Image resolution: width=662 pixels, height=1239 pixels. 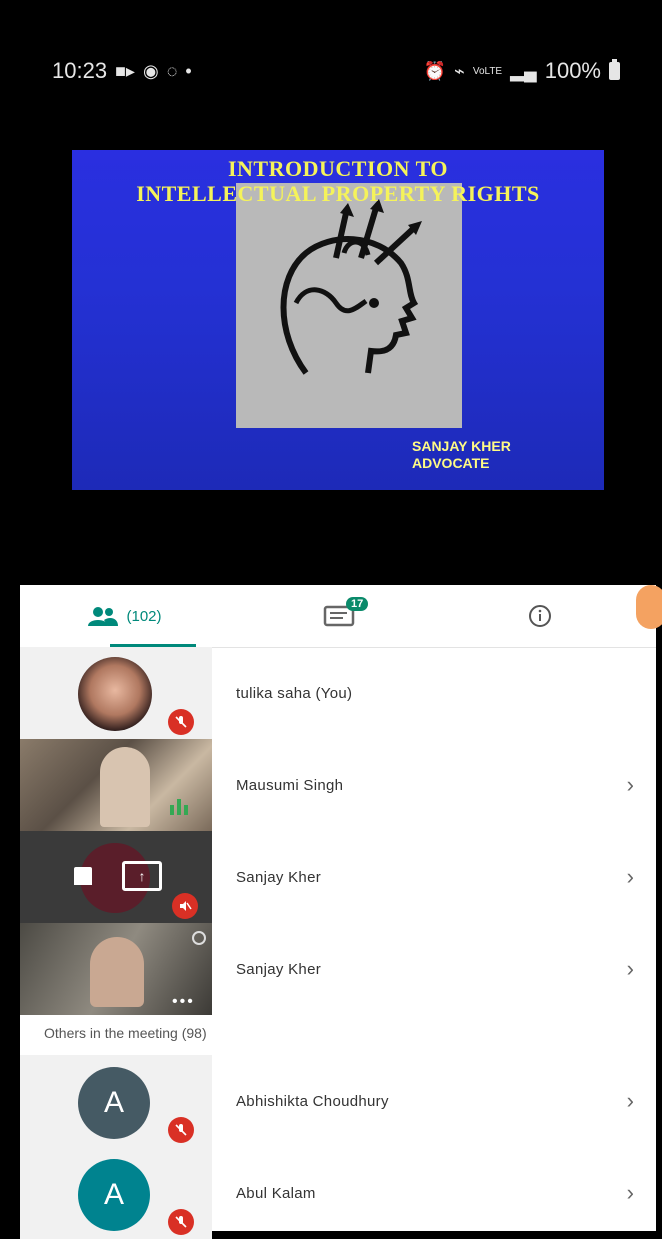 What do you see at coordinates (338, 969) in the screenshot?
I see `participant-row: ••• Sanjay Kher ›` at bounding box center [338, 969].